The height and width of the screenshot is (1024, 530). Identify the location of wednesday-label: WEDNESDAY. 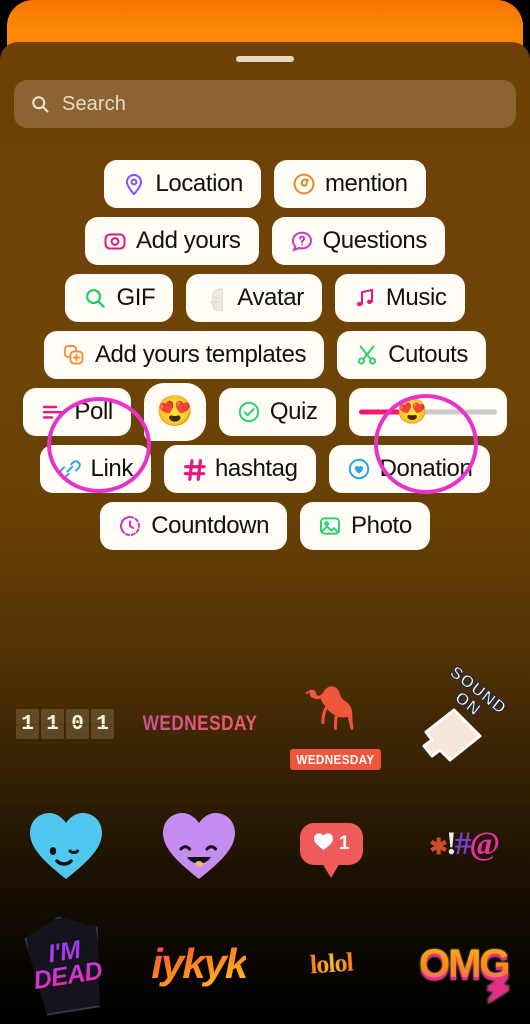
(200, 723).